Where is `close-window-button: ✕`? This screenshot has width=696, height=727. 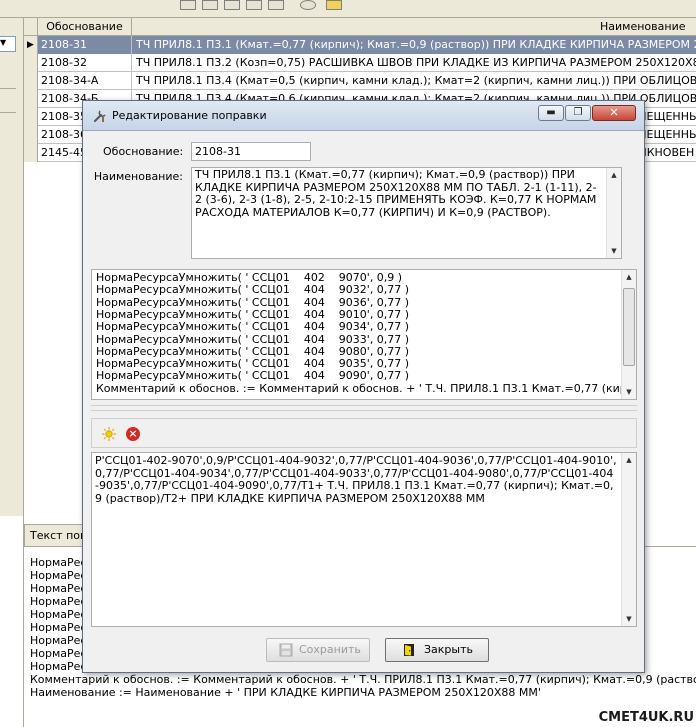
close-window-button: ✕ is located at coordinates (614, 113).